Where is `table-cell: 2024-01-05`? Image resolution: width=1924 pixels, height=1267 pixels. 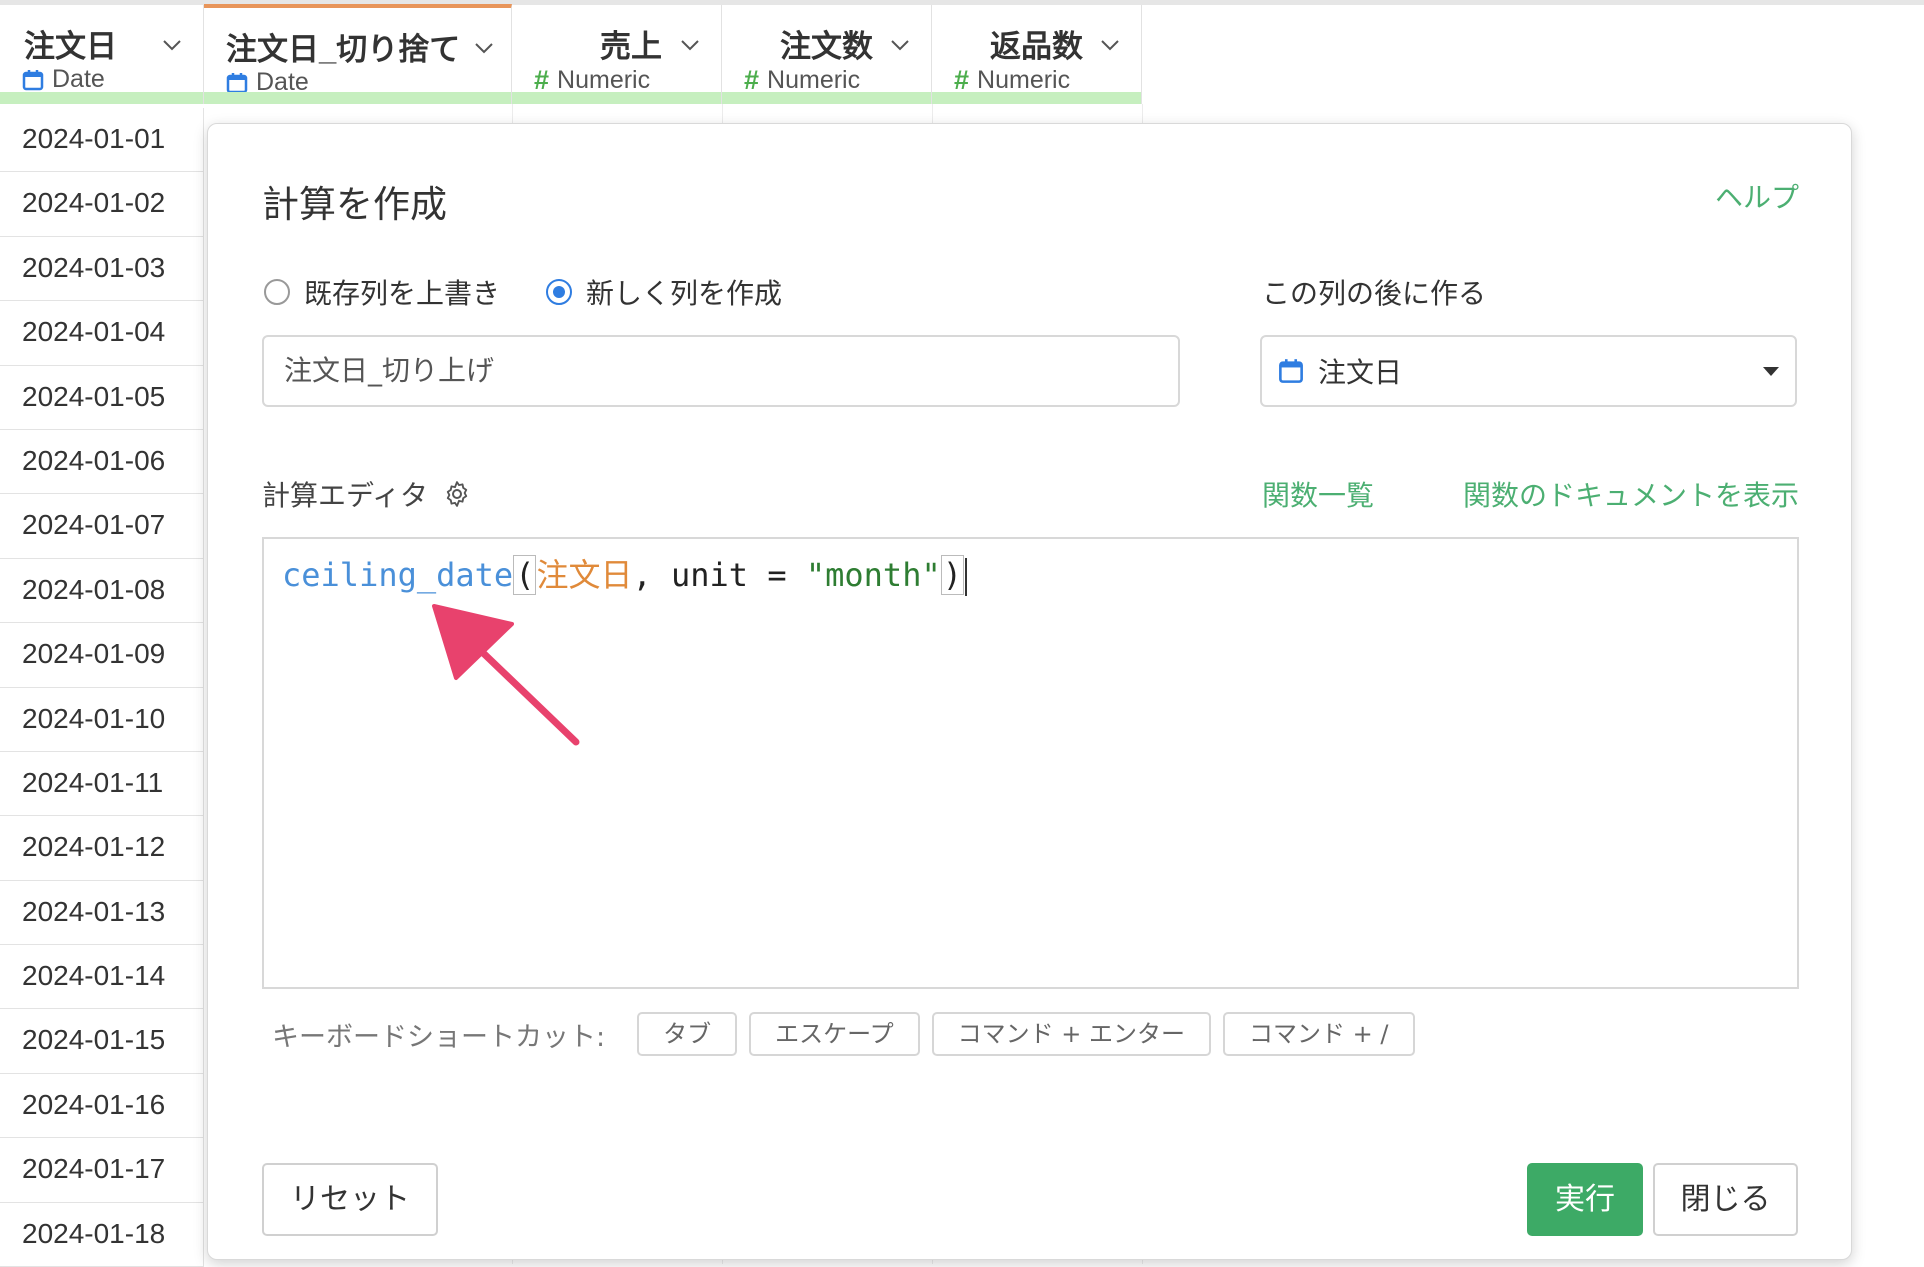
table-cell: 2024-01-05 is located at coordinates (102, 397).